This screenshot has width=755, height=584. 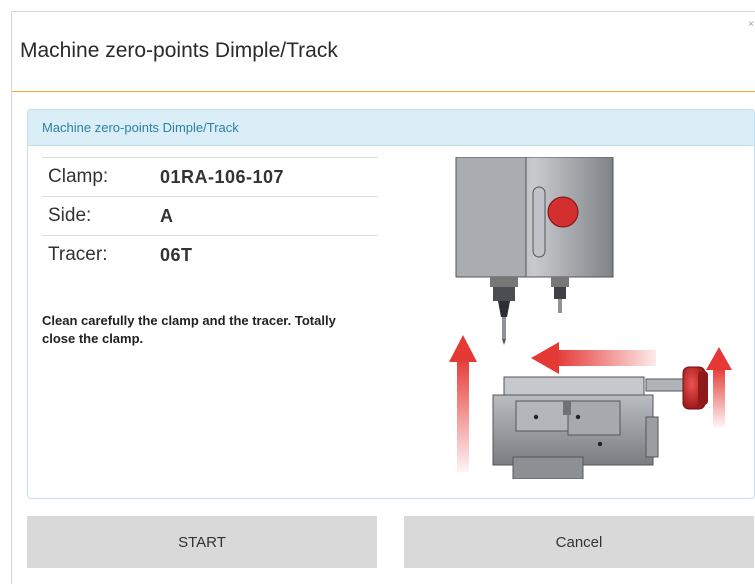 I want to click on info-row-side: Side: A, so click(x=210, y=215).